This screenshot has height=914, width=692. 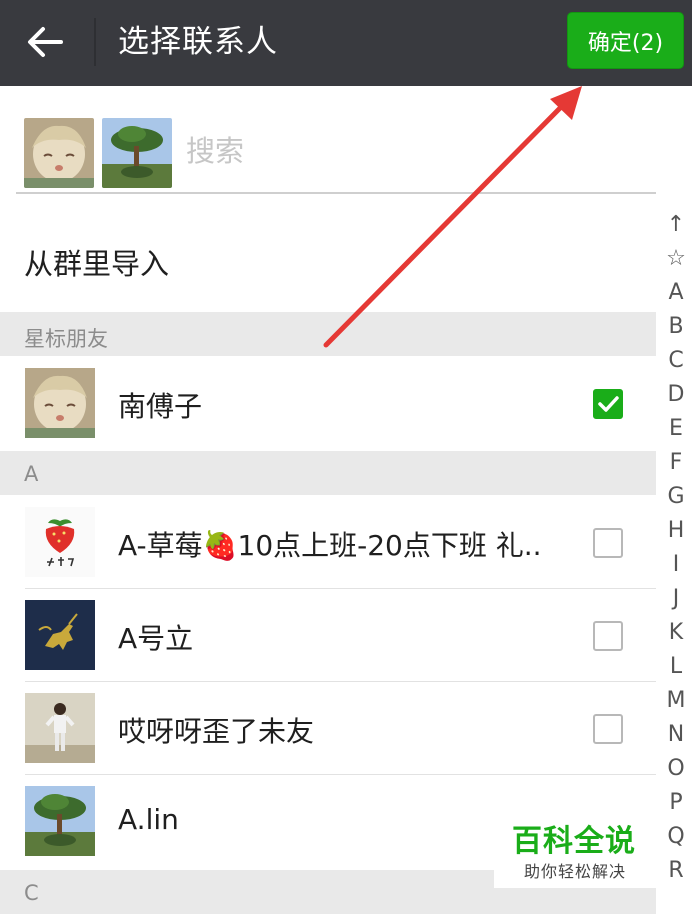 What do you see at coordinates (676, 395) in the screenshot?
I see `index-letter: D` at bounding box center [676, 395].